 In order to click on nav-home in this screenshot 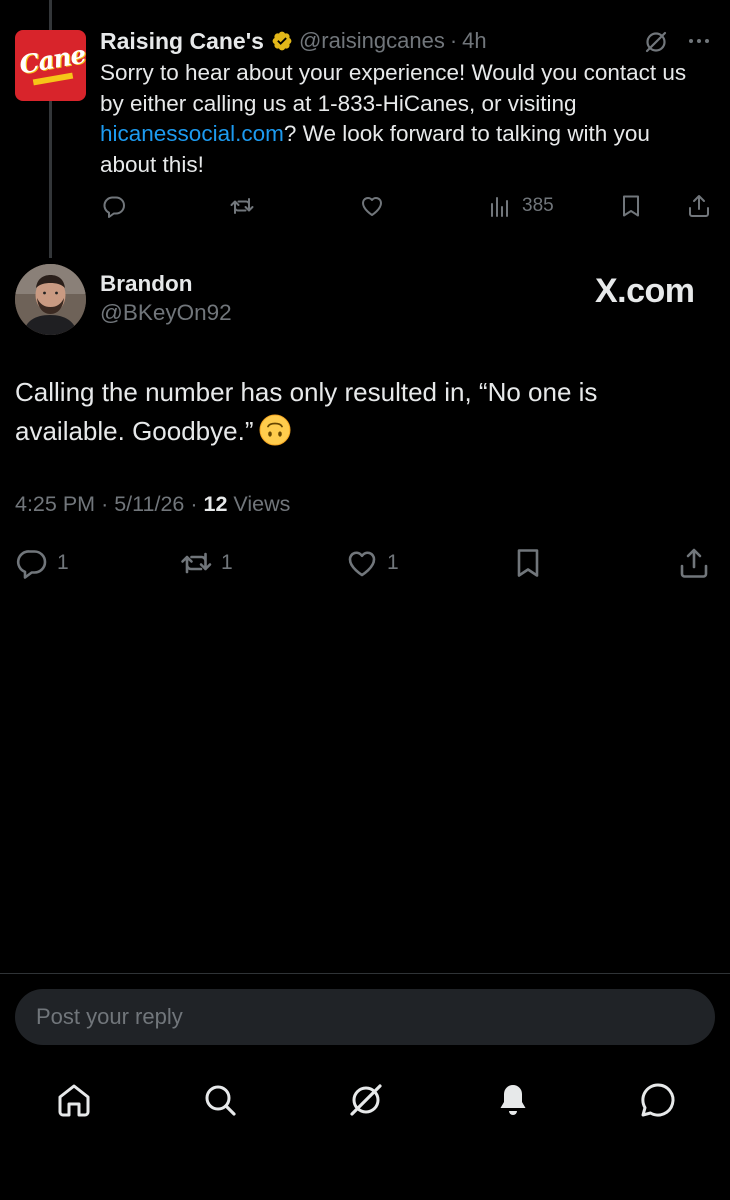, I will do `click(74, 1100)`.